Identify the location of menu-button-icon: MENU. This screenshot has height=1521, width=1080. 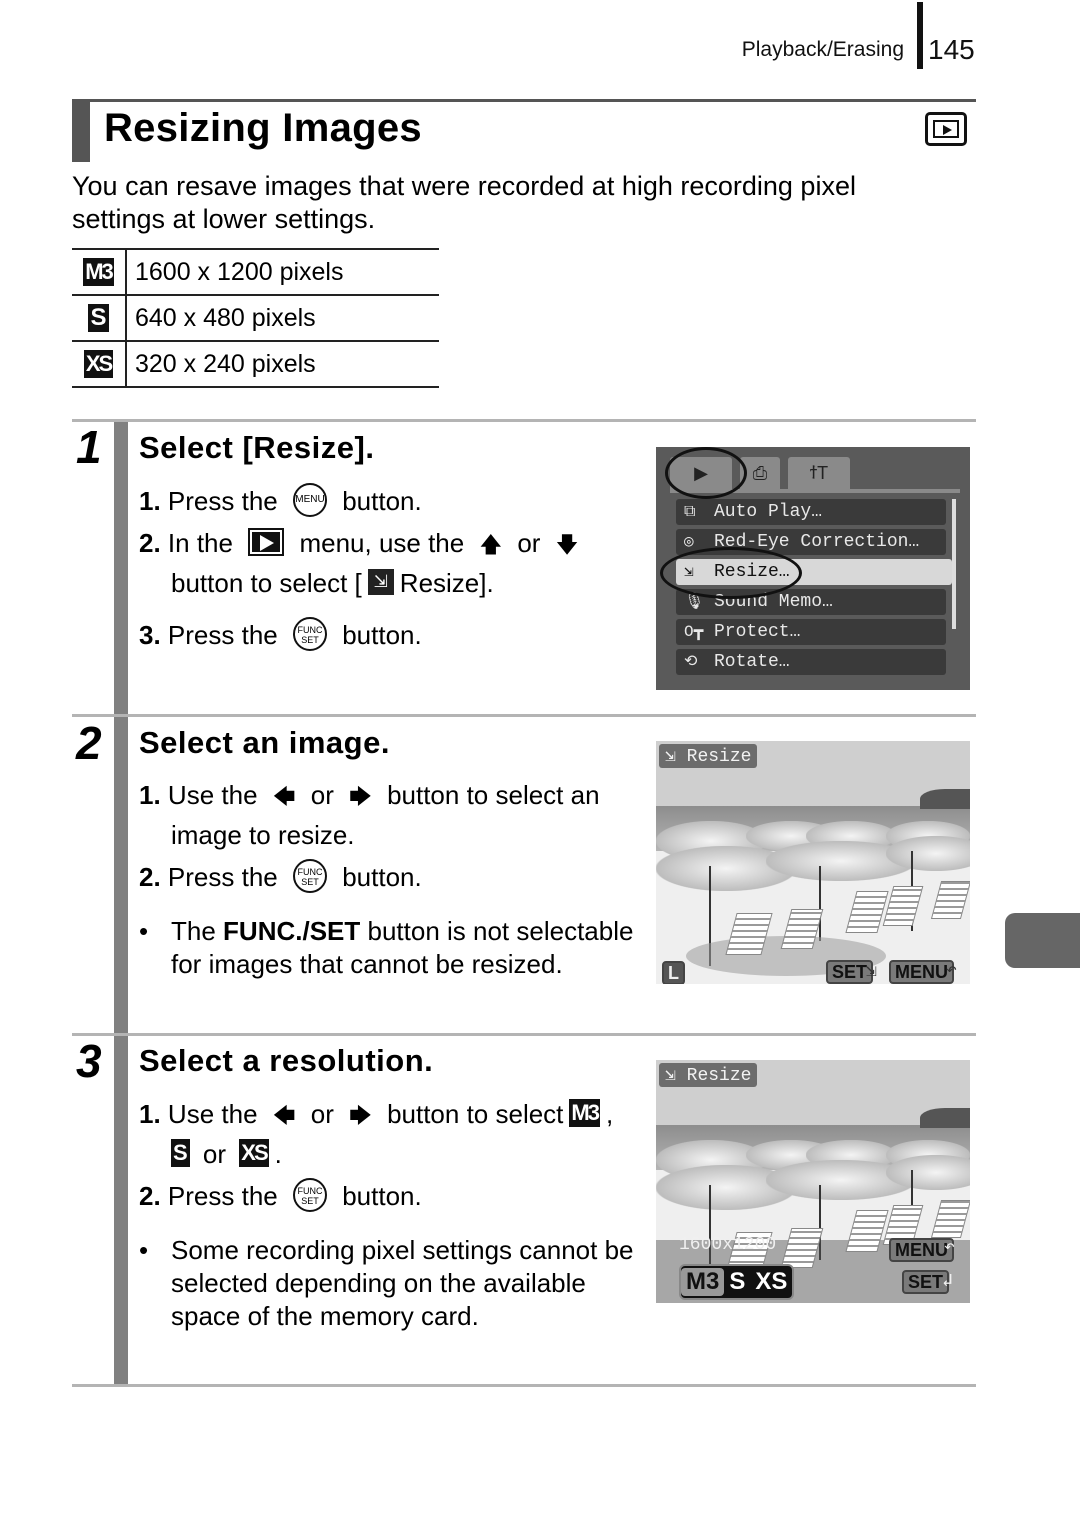
(309, 500).